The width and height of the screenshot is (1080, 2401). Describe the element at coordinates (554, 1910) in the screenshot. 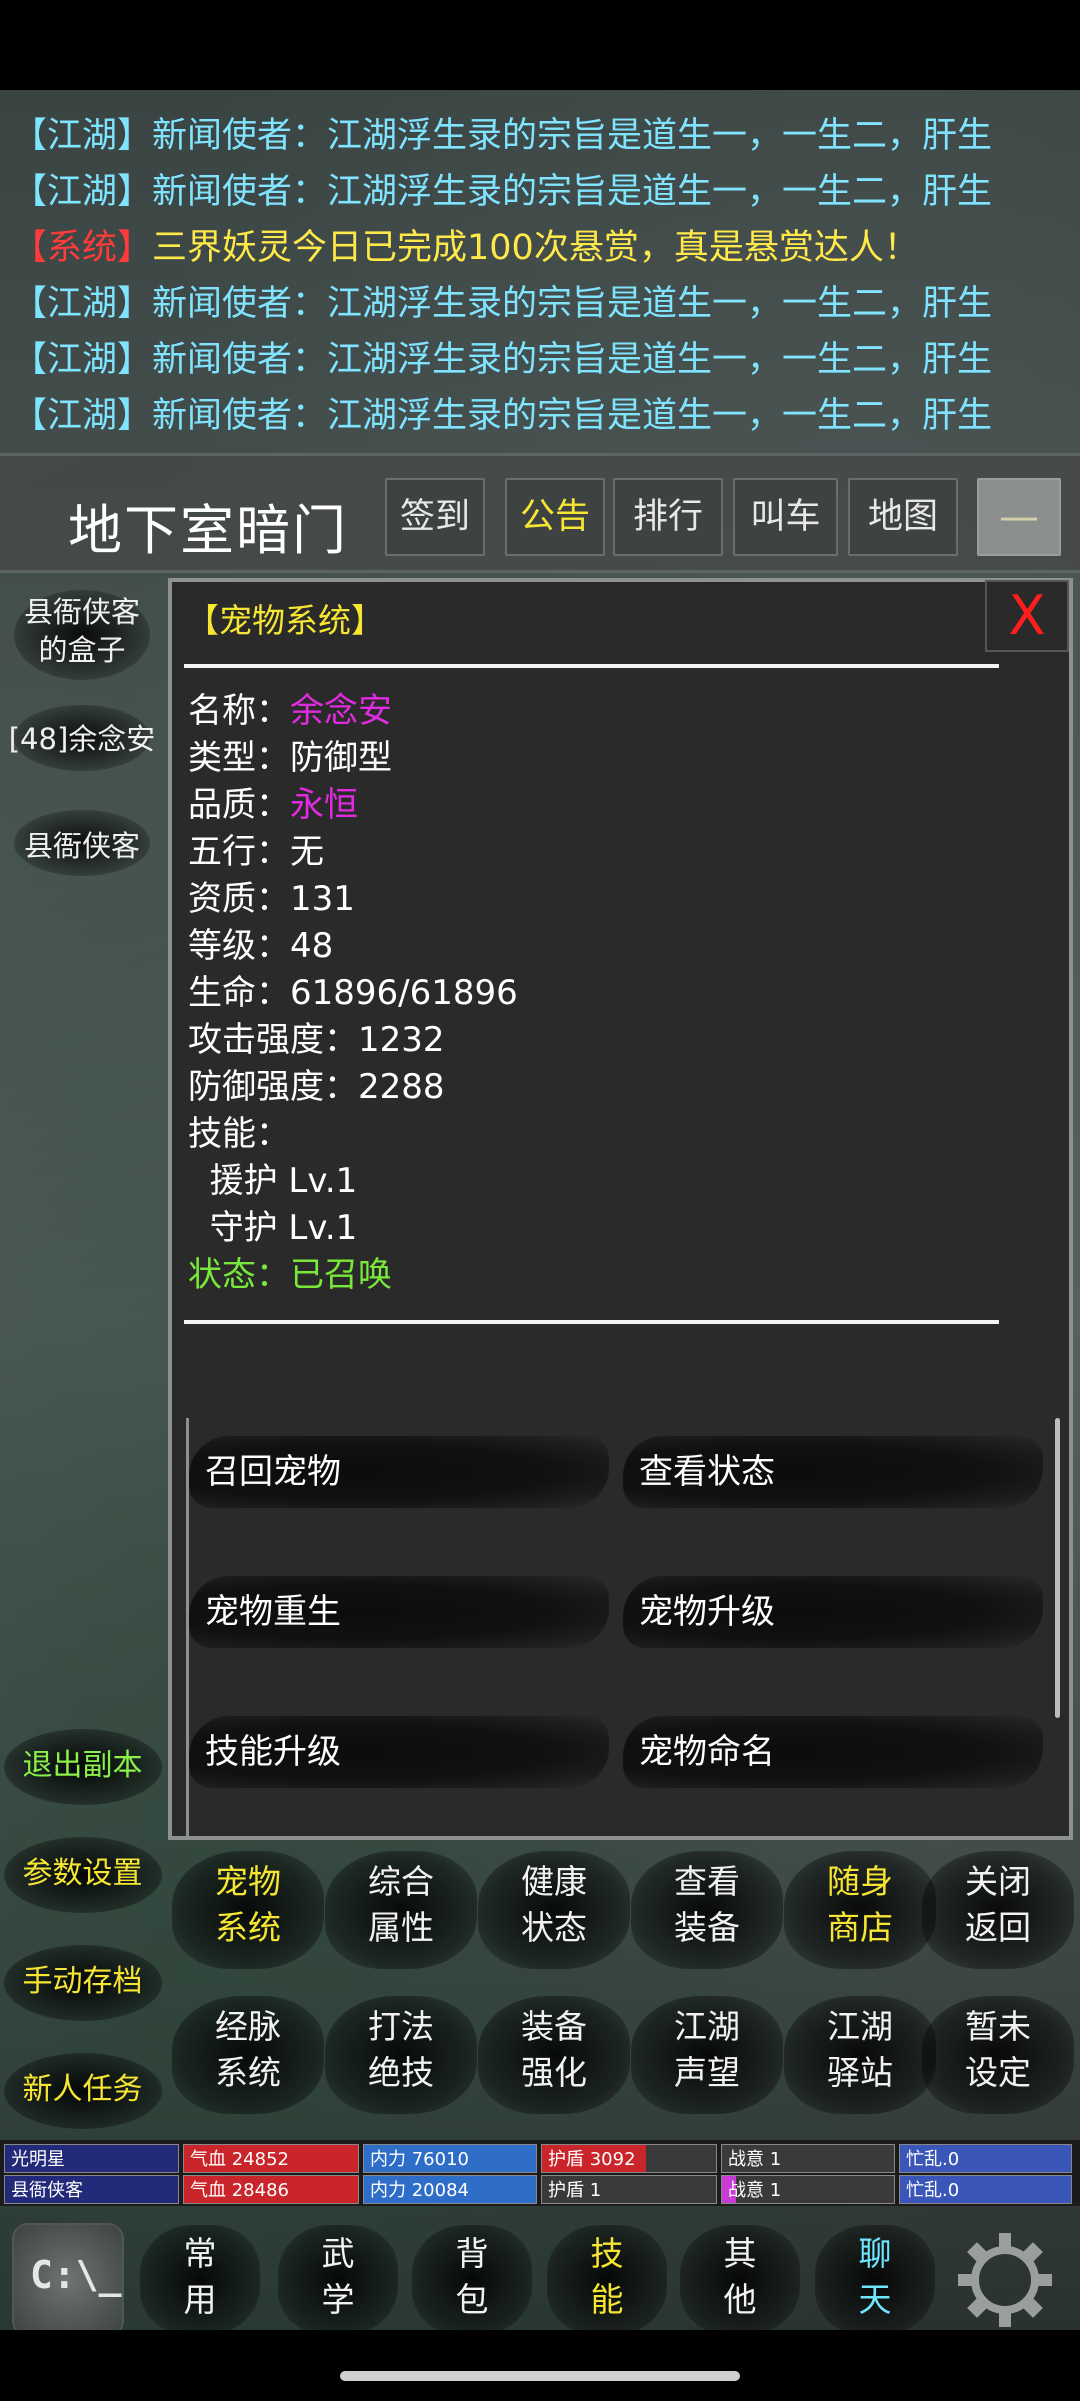

I see `grid-health-status: 健康 状态` at that location.